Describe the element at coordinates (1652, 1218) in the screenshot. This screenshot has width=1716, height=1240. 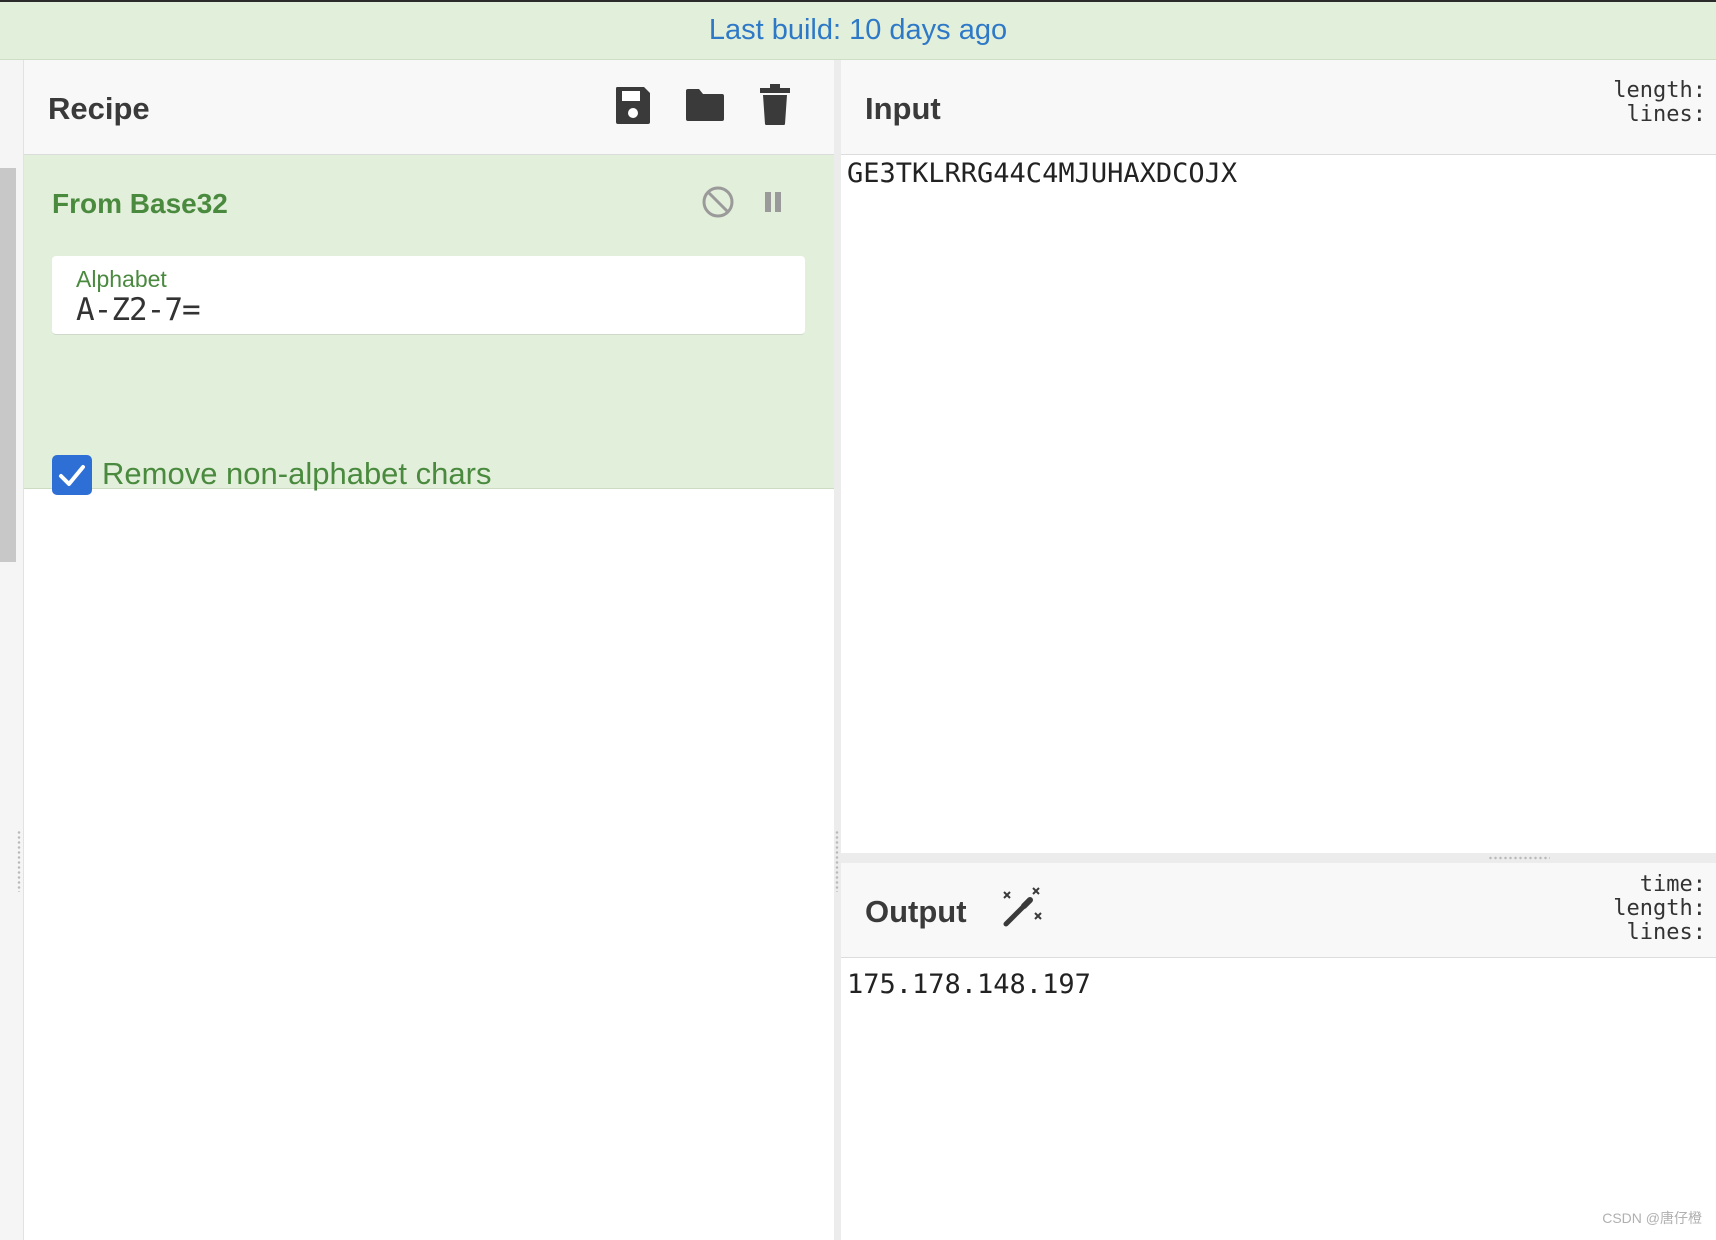
I see `watermark: CSDN @唐仔橙` at that location.